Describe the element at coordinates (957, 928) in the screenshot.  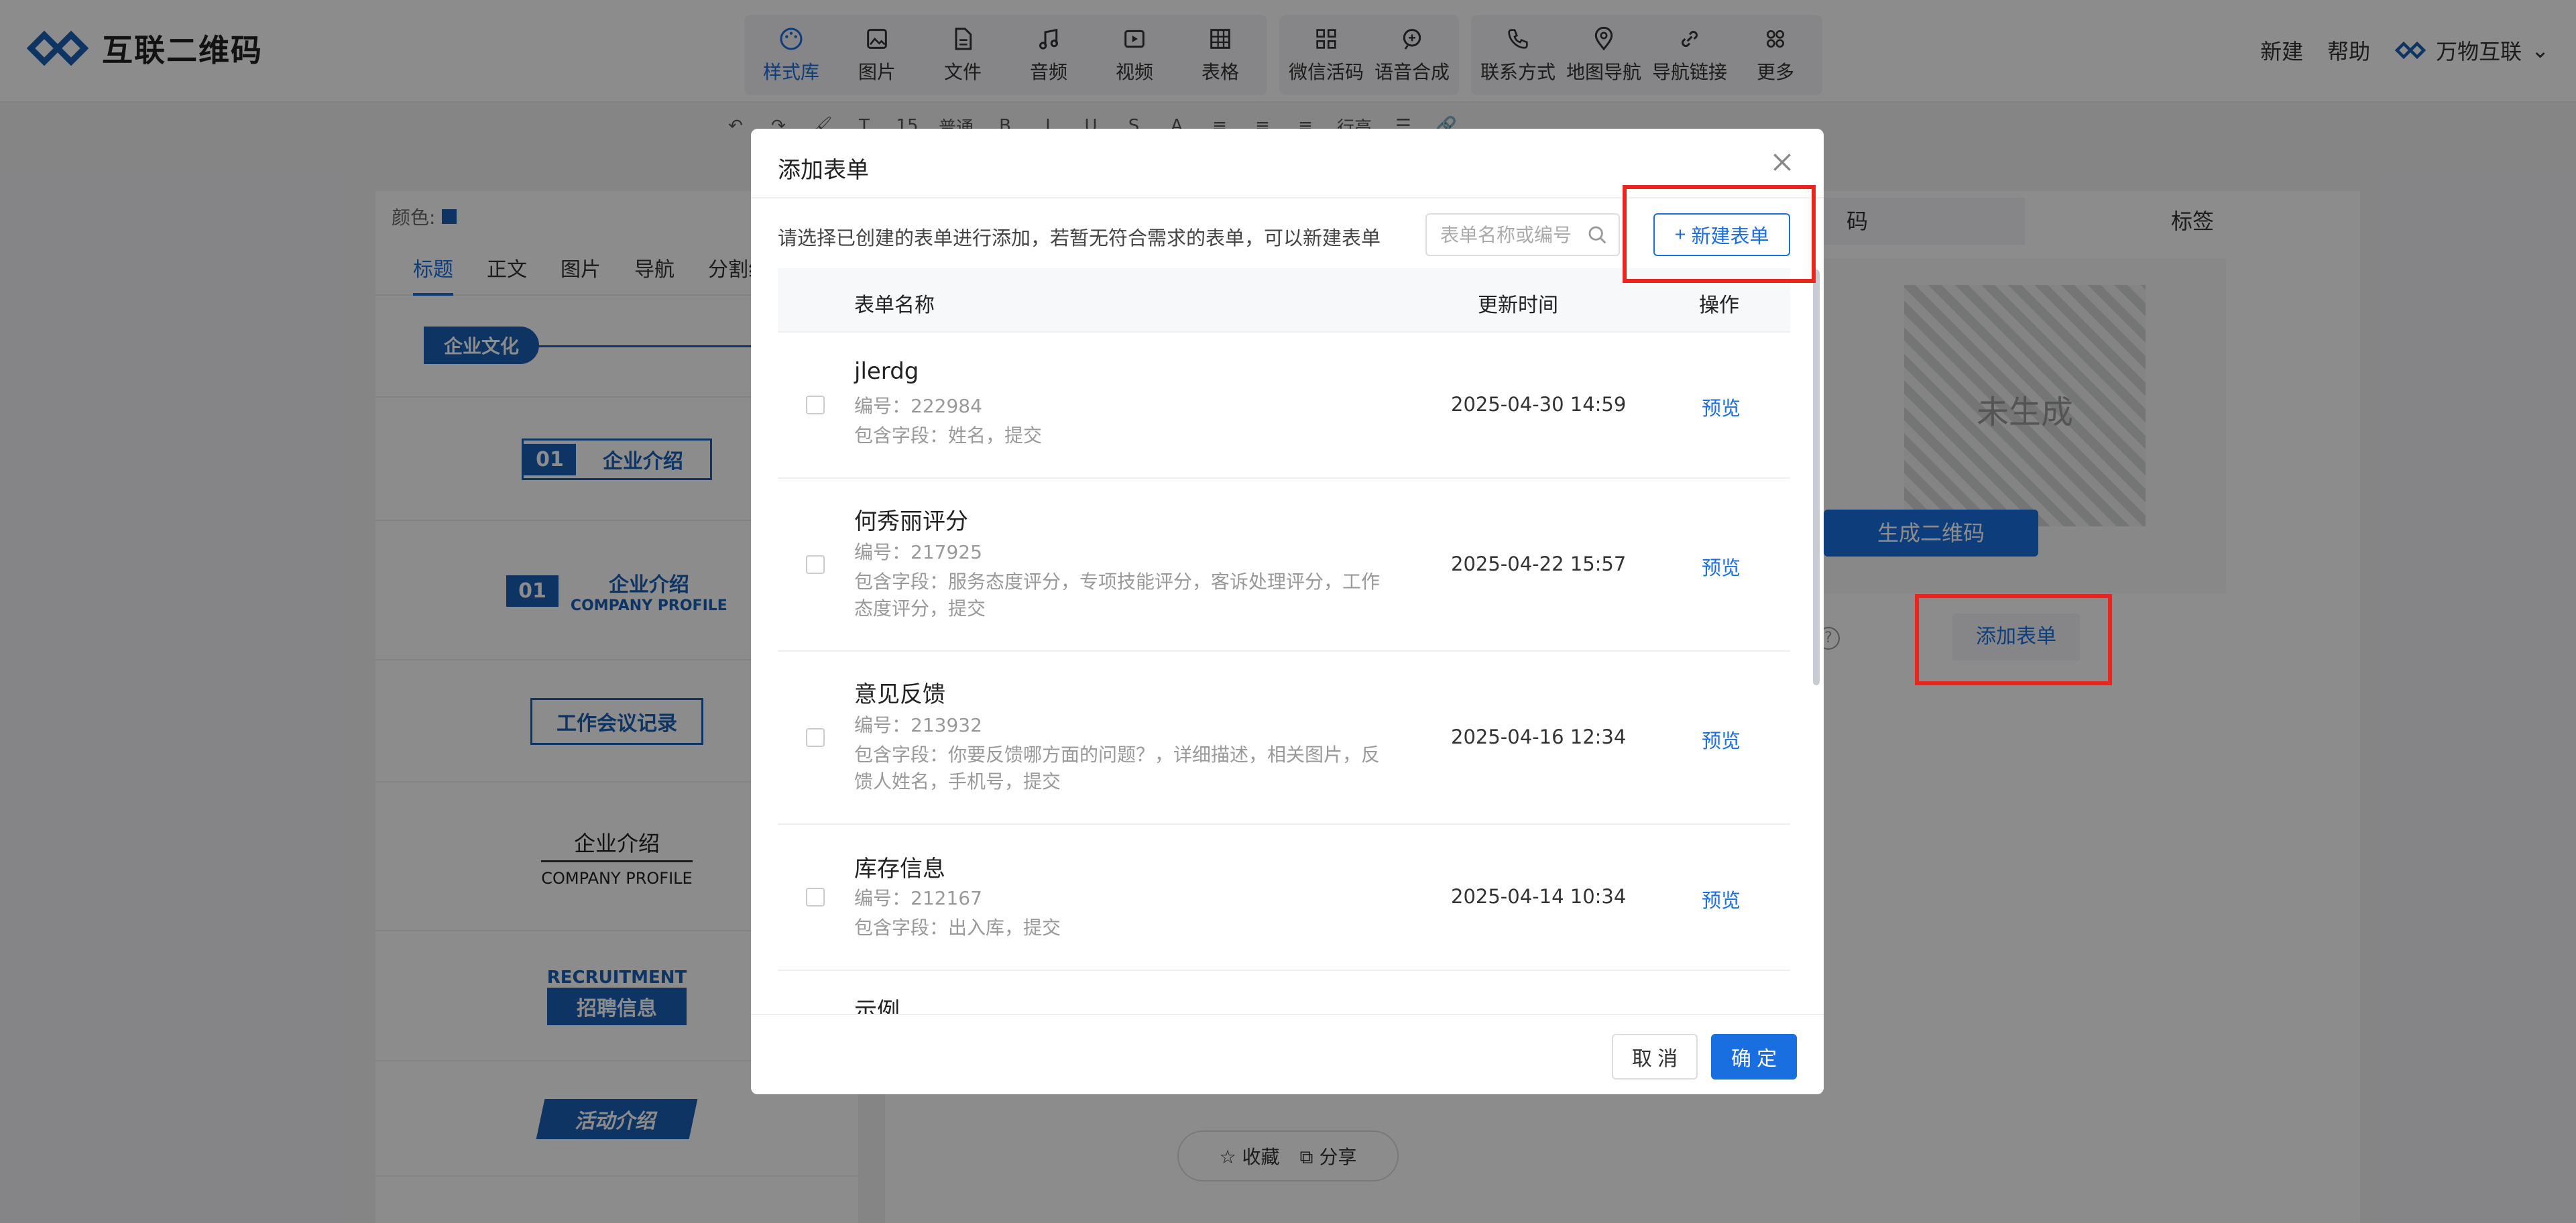
I see `form-fields: 包含字段：出入库，提交` at that location.